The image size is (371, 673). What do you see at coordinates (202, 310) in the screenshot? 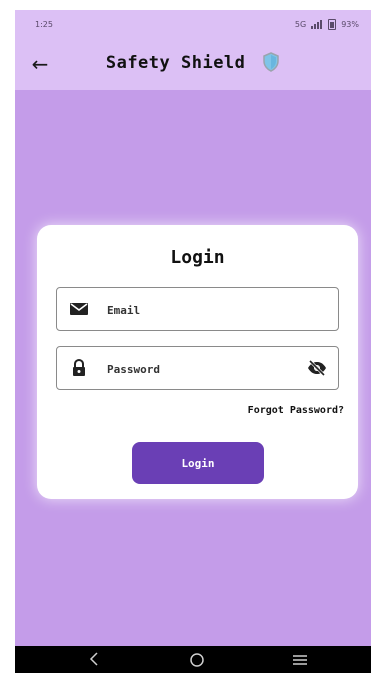
I see `email-input` at bounding box center [202, 310].